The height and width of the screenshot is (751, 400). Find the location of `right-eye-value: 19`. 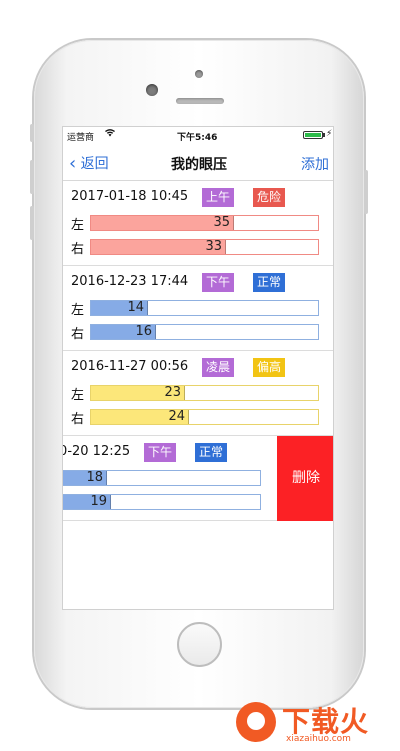

right-eye-value: 19 is located at coordinates (98, 501).